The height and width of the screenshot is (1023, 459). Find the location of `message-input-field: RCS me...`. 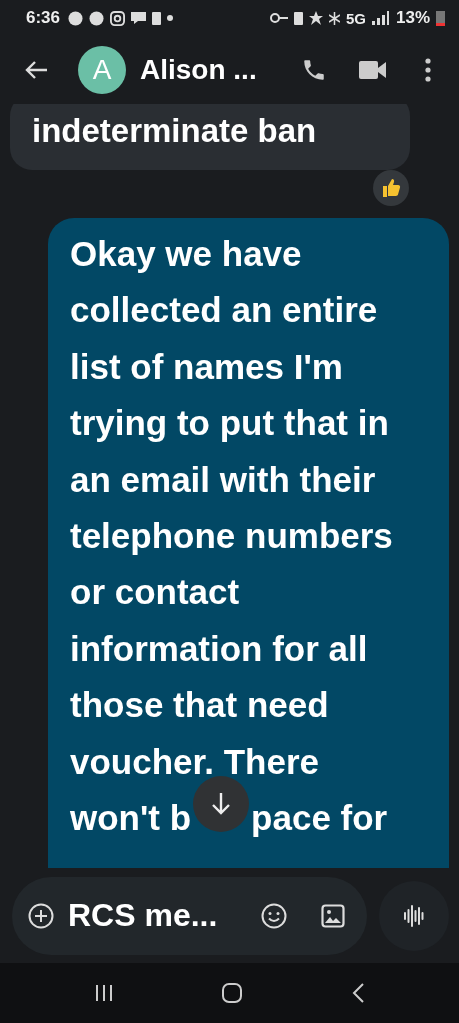

message-input-field: RCS me... is located at coordinates (189, 915).